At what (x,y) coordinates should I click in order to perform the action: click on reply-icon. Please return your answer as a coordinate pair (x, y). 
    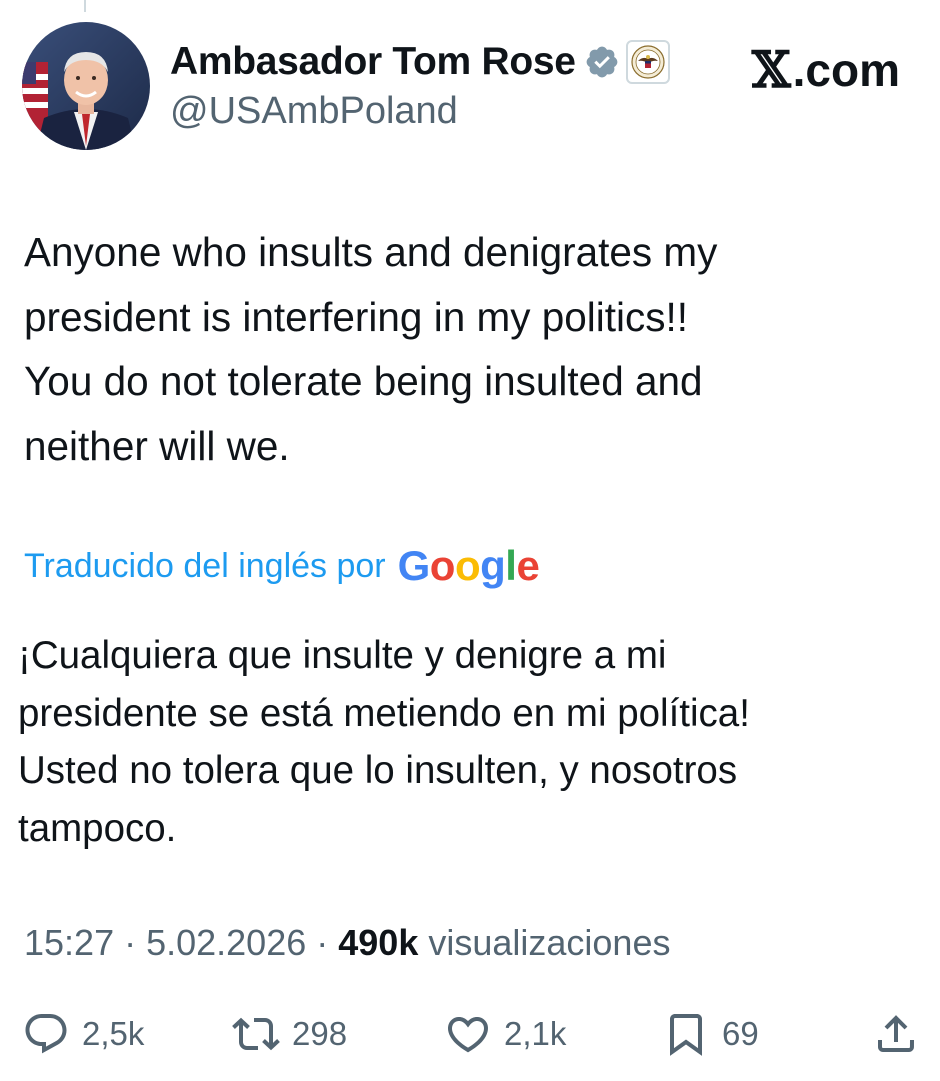
    Looking at the image, I should click on (46, 1034).